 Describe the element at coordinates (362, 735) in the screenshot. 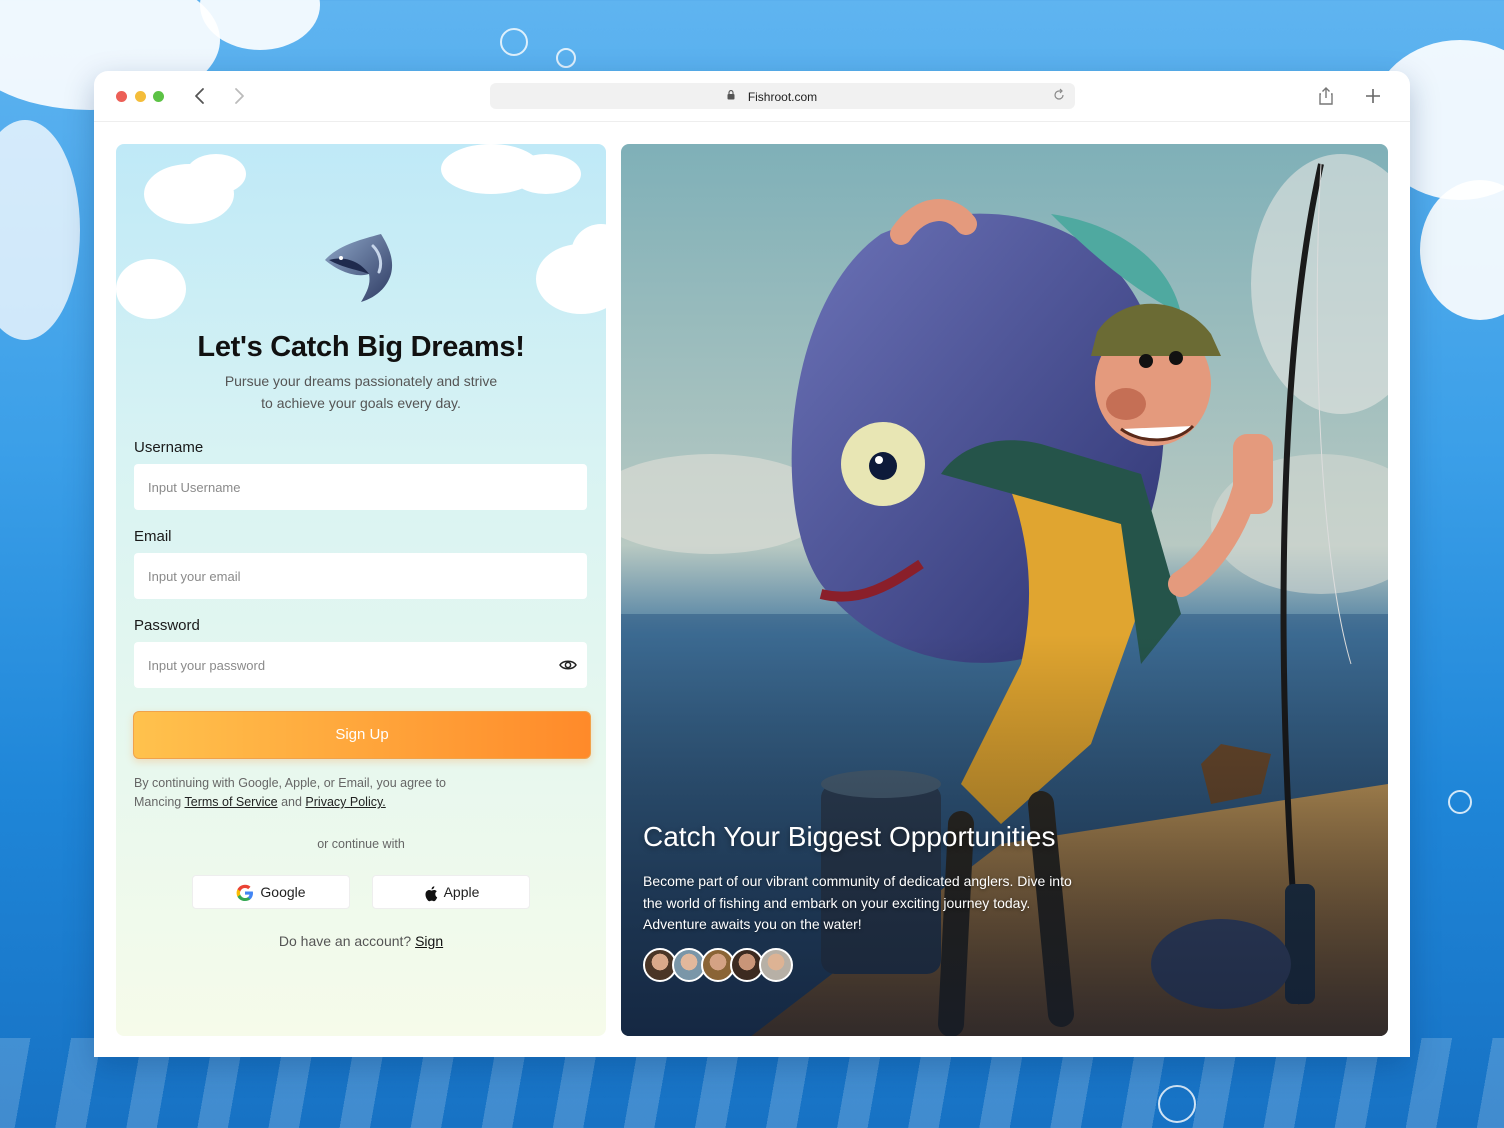

I see `signup-button: Sign Up` at that location.